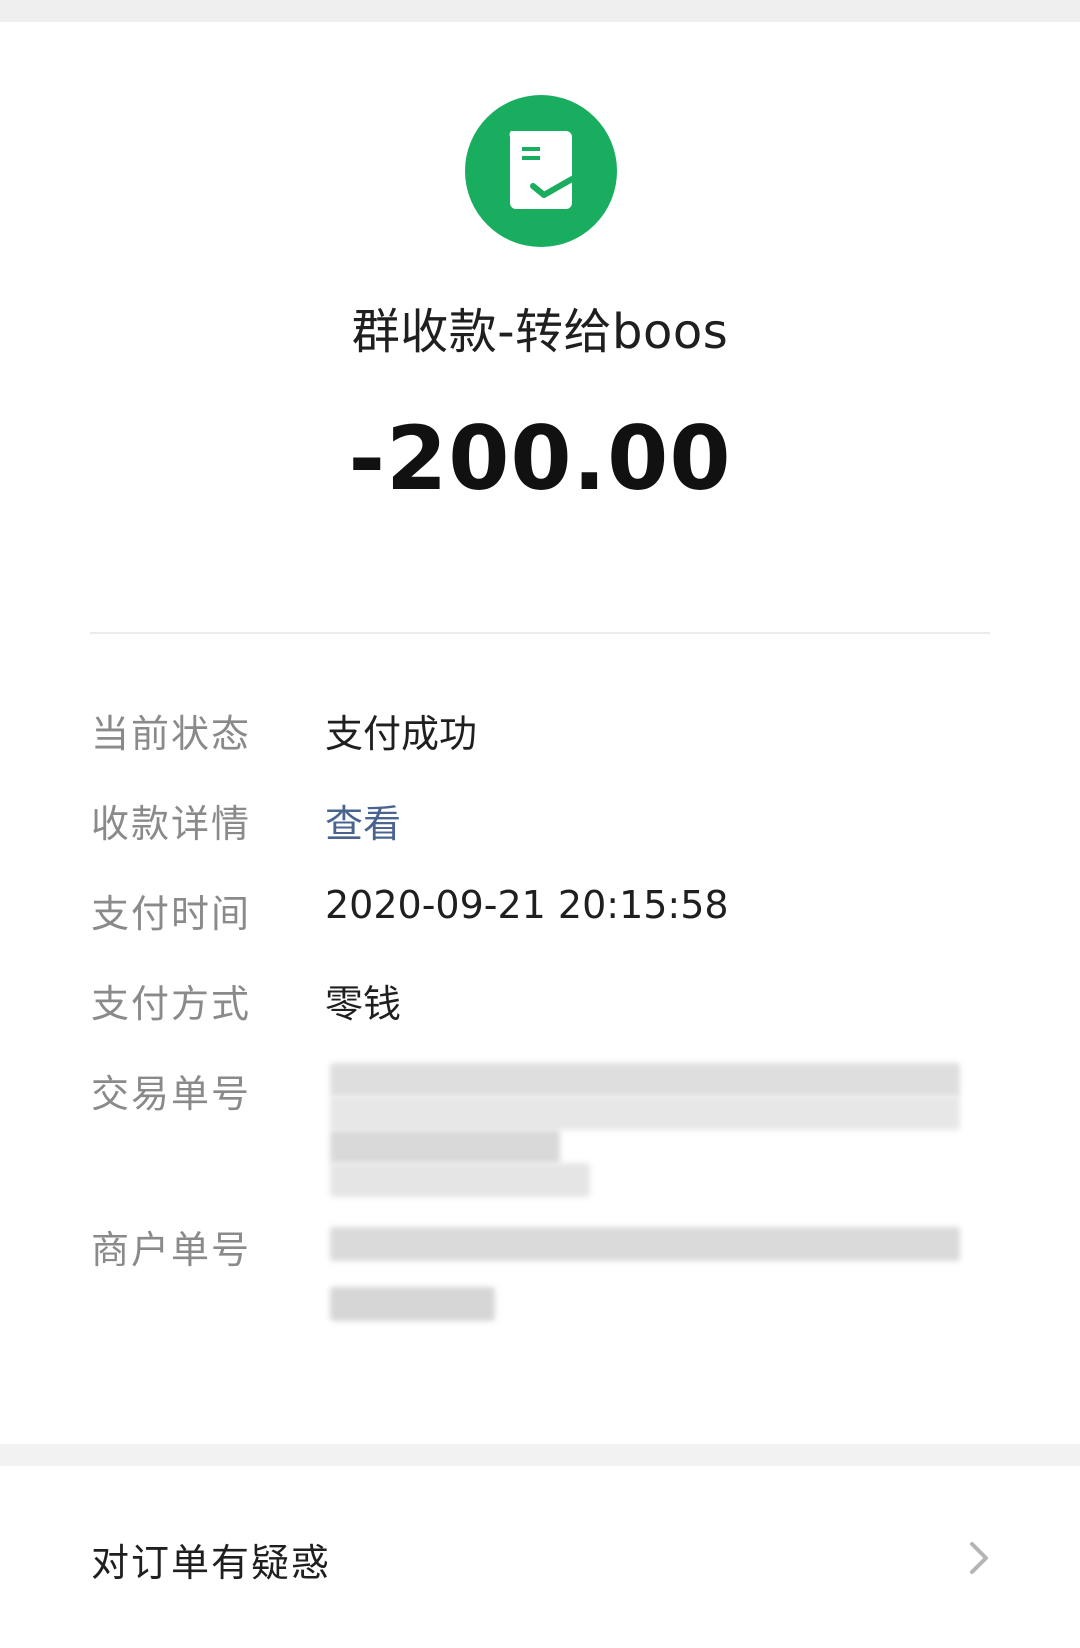  I want to click on order-question-label: 对订单有疑惑, so click(211, 1563).